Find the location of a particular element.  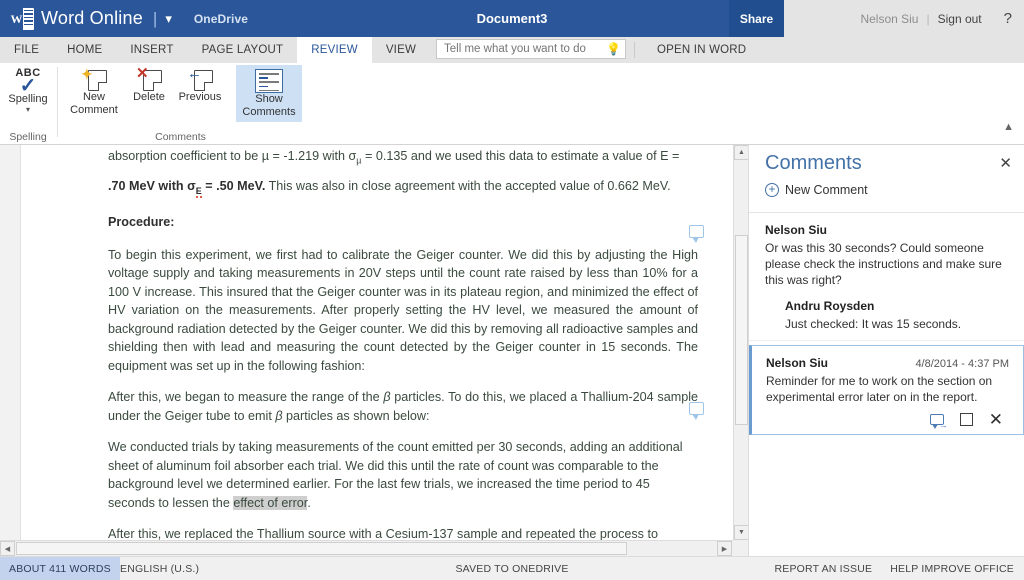

reply-text: Just checked: It was 15 seconds. is located at coordinates (873, 324).